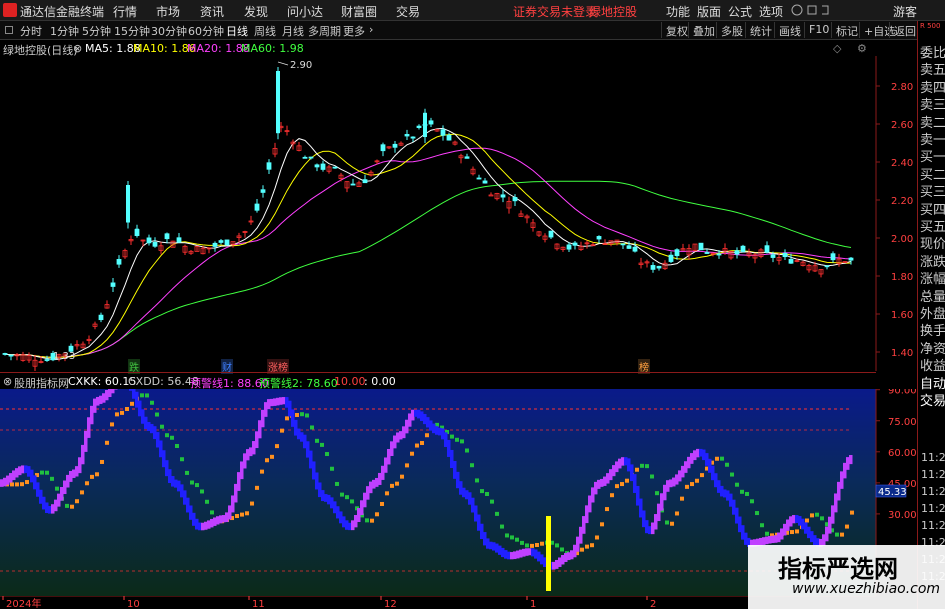 The width and height of the screenshot is (945, 609). What do you see at coordinates (818, 30) in the screenshot?
I see `btn-f10: F10` at bounding box center [818, 30].